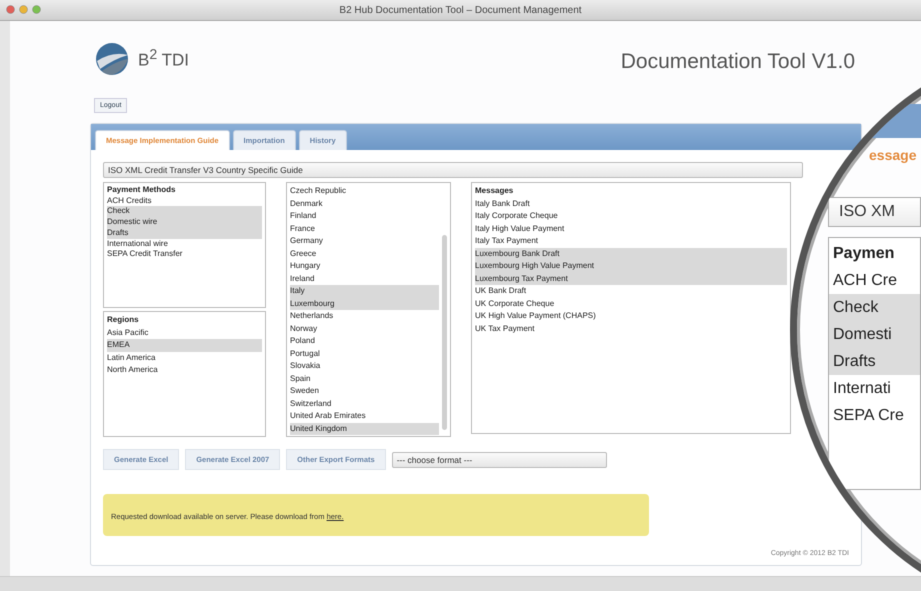 Image resolution: width=921 pixels, height=591 pixels. I want to click on list-header: Payment Methods, so click(141, 190).